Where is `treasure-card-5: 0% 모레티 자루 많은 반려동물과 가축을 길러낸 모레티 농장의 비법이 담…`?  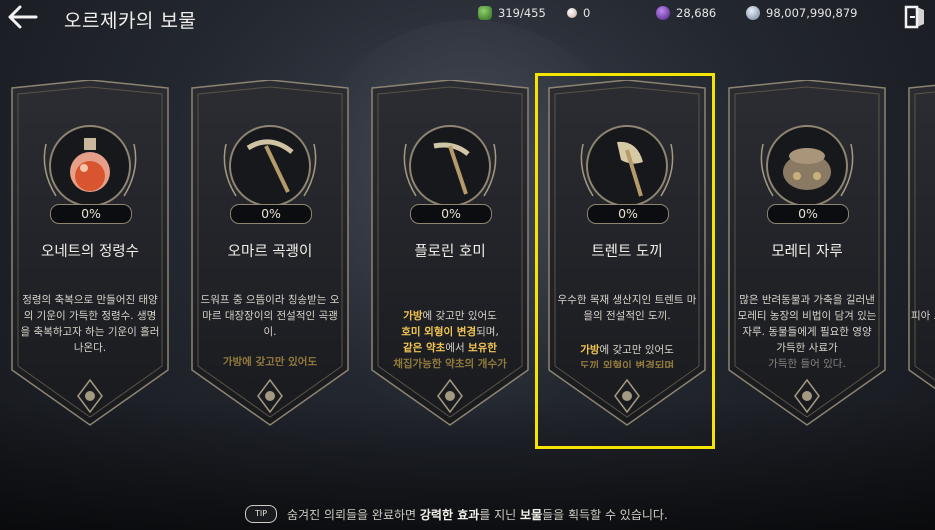 treasure-card-5: 0% 모레티 자루 많은 반려동물과 가축을 길러낸 모레티 농장의 비법이 담… is located at coordinates (807, 260).